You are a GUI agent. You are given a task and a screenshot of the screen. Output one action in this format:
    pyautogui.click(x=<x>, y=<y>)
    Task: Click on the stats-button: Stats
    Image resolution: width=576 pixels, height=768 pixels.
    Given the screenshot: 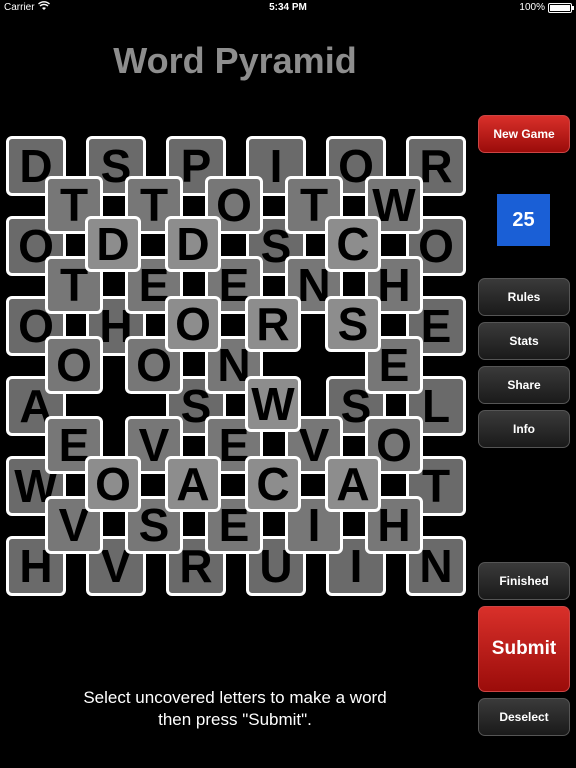 What is the action you would take?
    pyautogui.click(x=524, y=341)
    